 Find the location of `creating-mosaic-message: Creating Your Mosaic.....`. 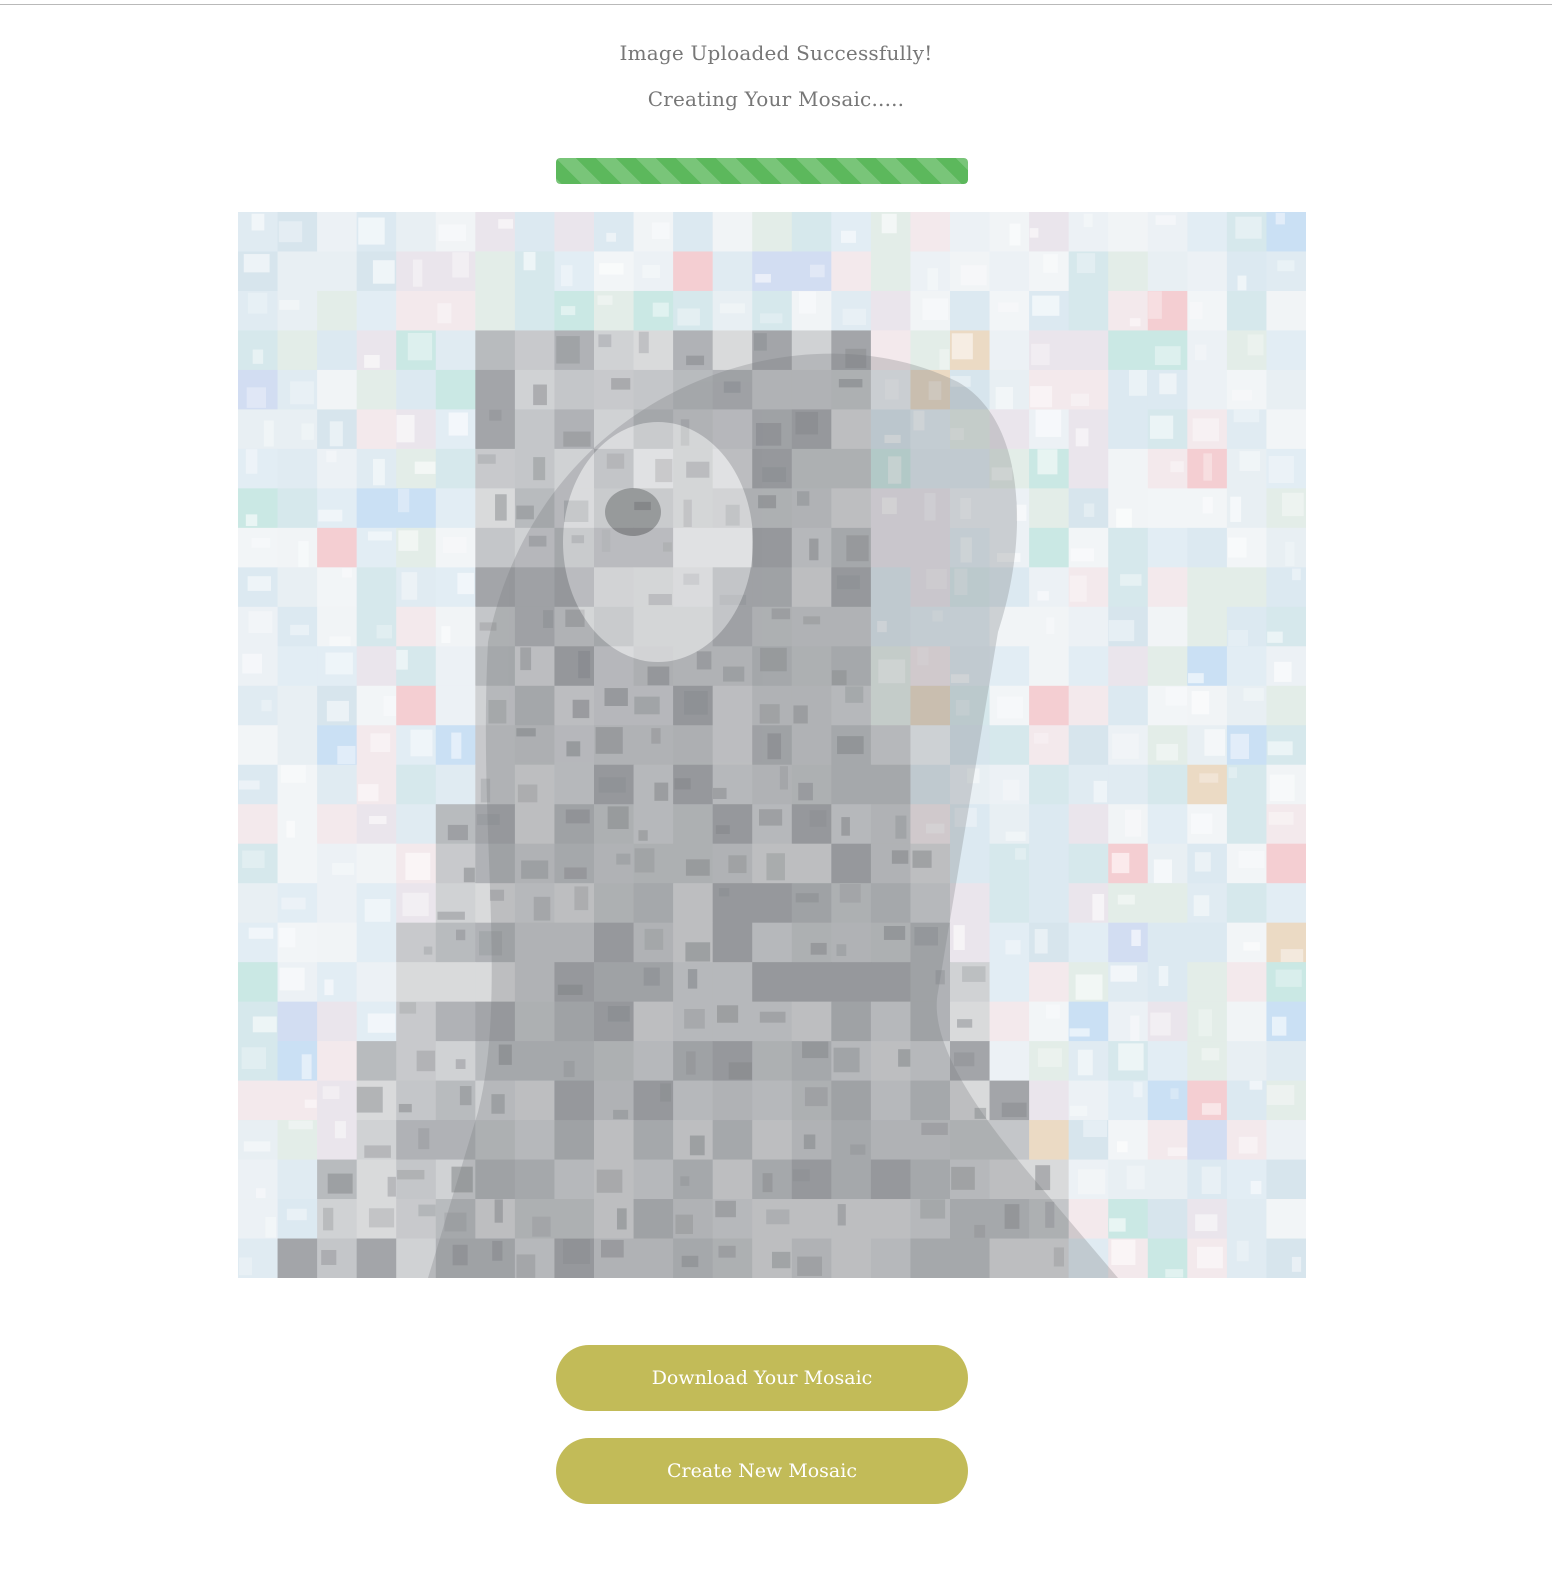

creating-mosaic-message: Creating Your Mosaic..... is located at coordinates (776, 99).